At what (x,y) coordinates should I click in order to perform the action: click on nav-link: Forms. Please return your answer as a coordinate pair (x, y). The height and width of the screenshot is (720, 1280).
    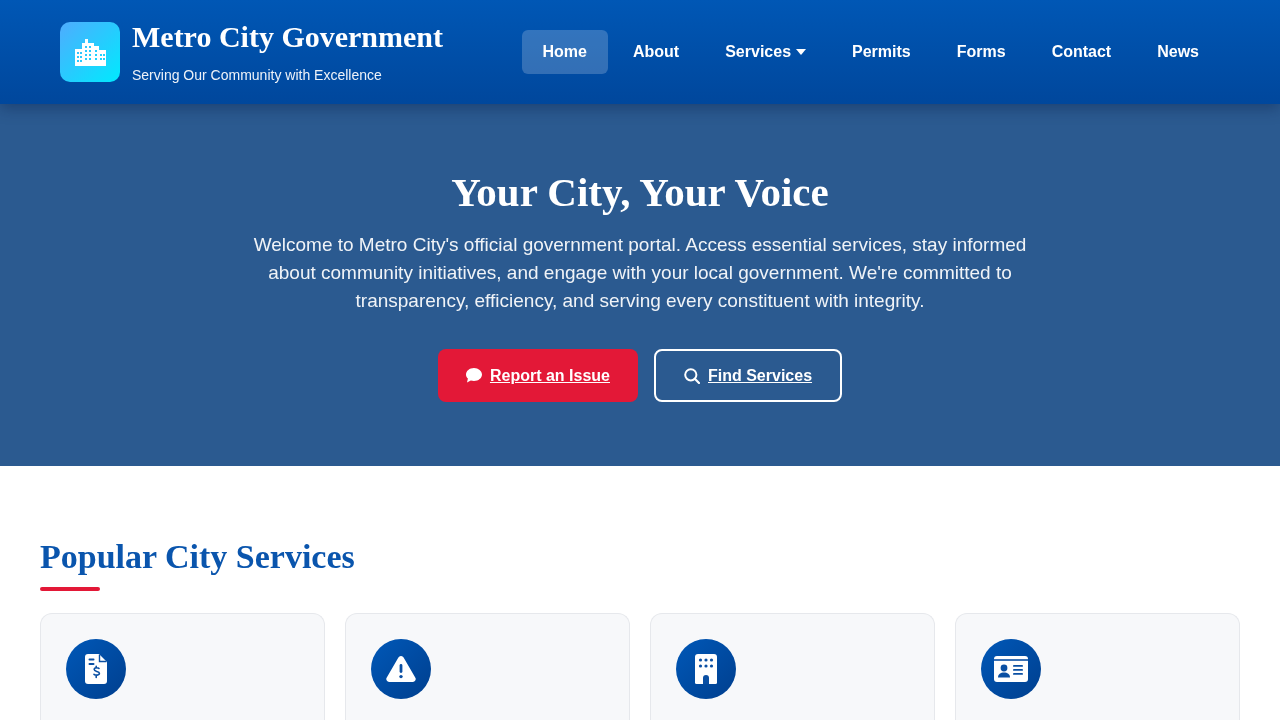
    Looking at the image, I should click on (981, 52).